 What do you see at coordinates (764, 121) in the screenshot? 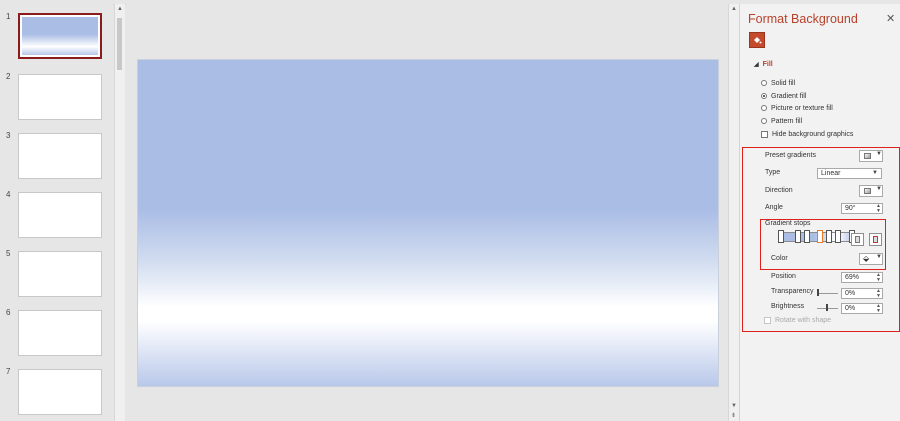
I see `pattern-fill-radio` at bounding box center [764, 121].